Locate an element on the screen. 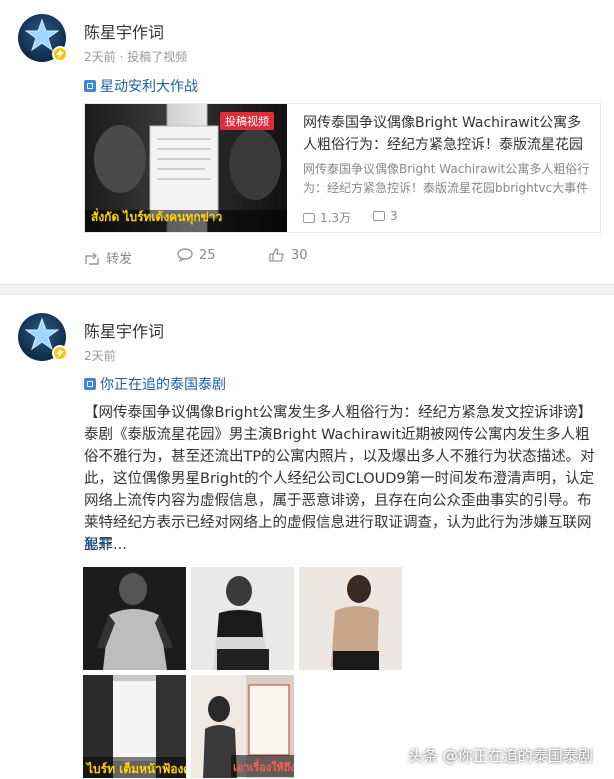 The height and width of the screenshot is (779, 614). video-tag: 投稿视频 is located at coordinates (247, 121).